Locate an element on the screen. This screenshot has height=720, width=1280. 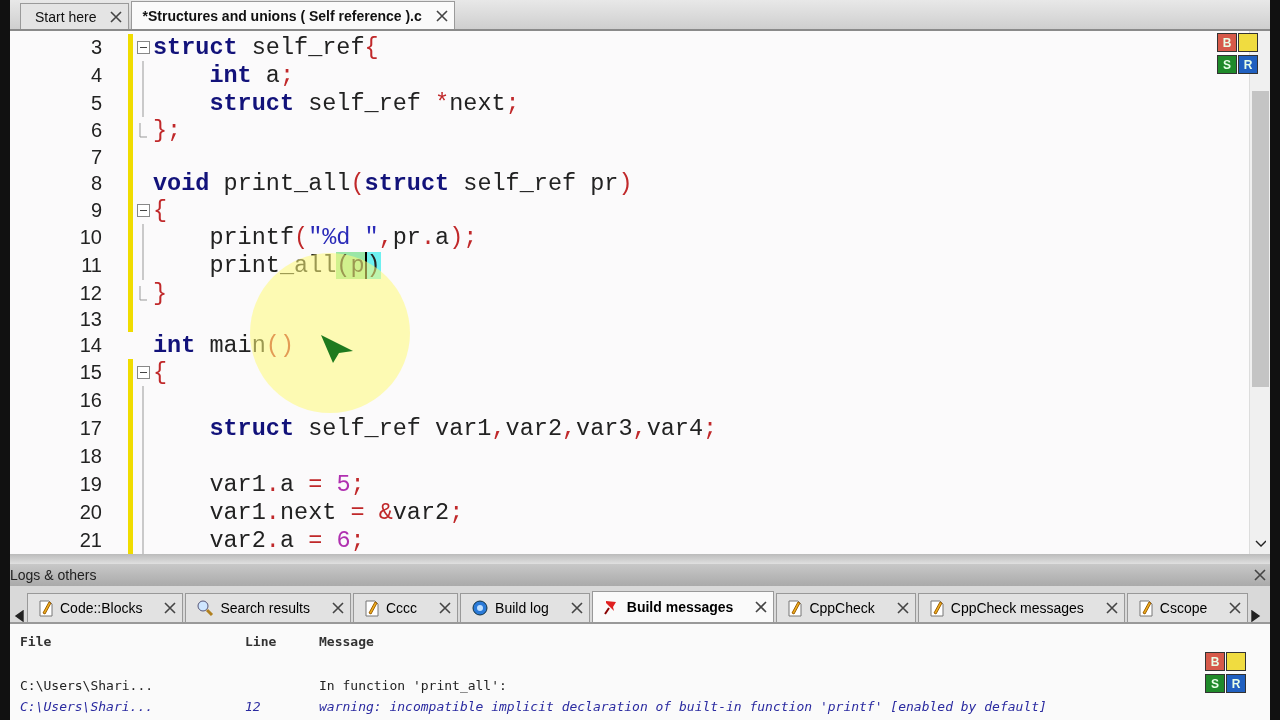
search-icon is located at coordinates (205, 608).